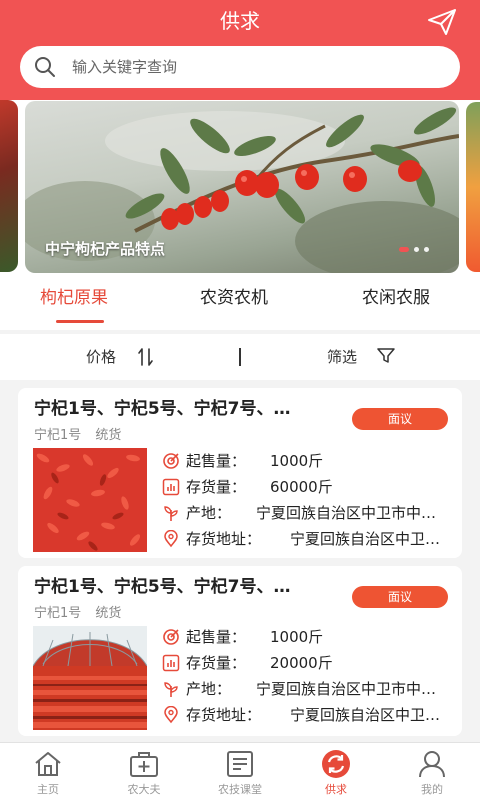  I want to click on banner-caption: 中宁枸杞产品特点, so click(105, 249).